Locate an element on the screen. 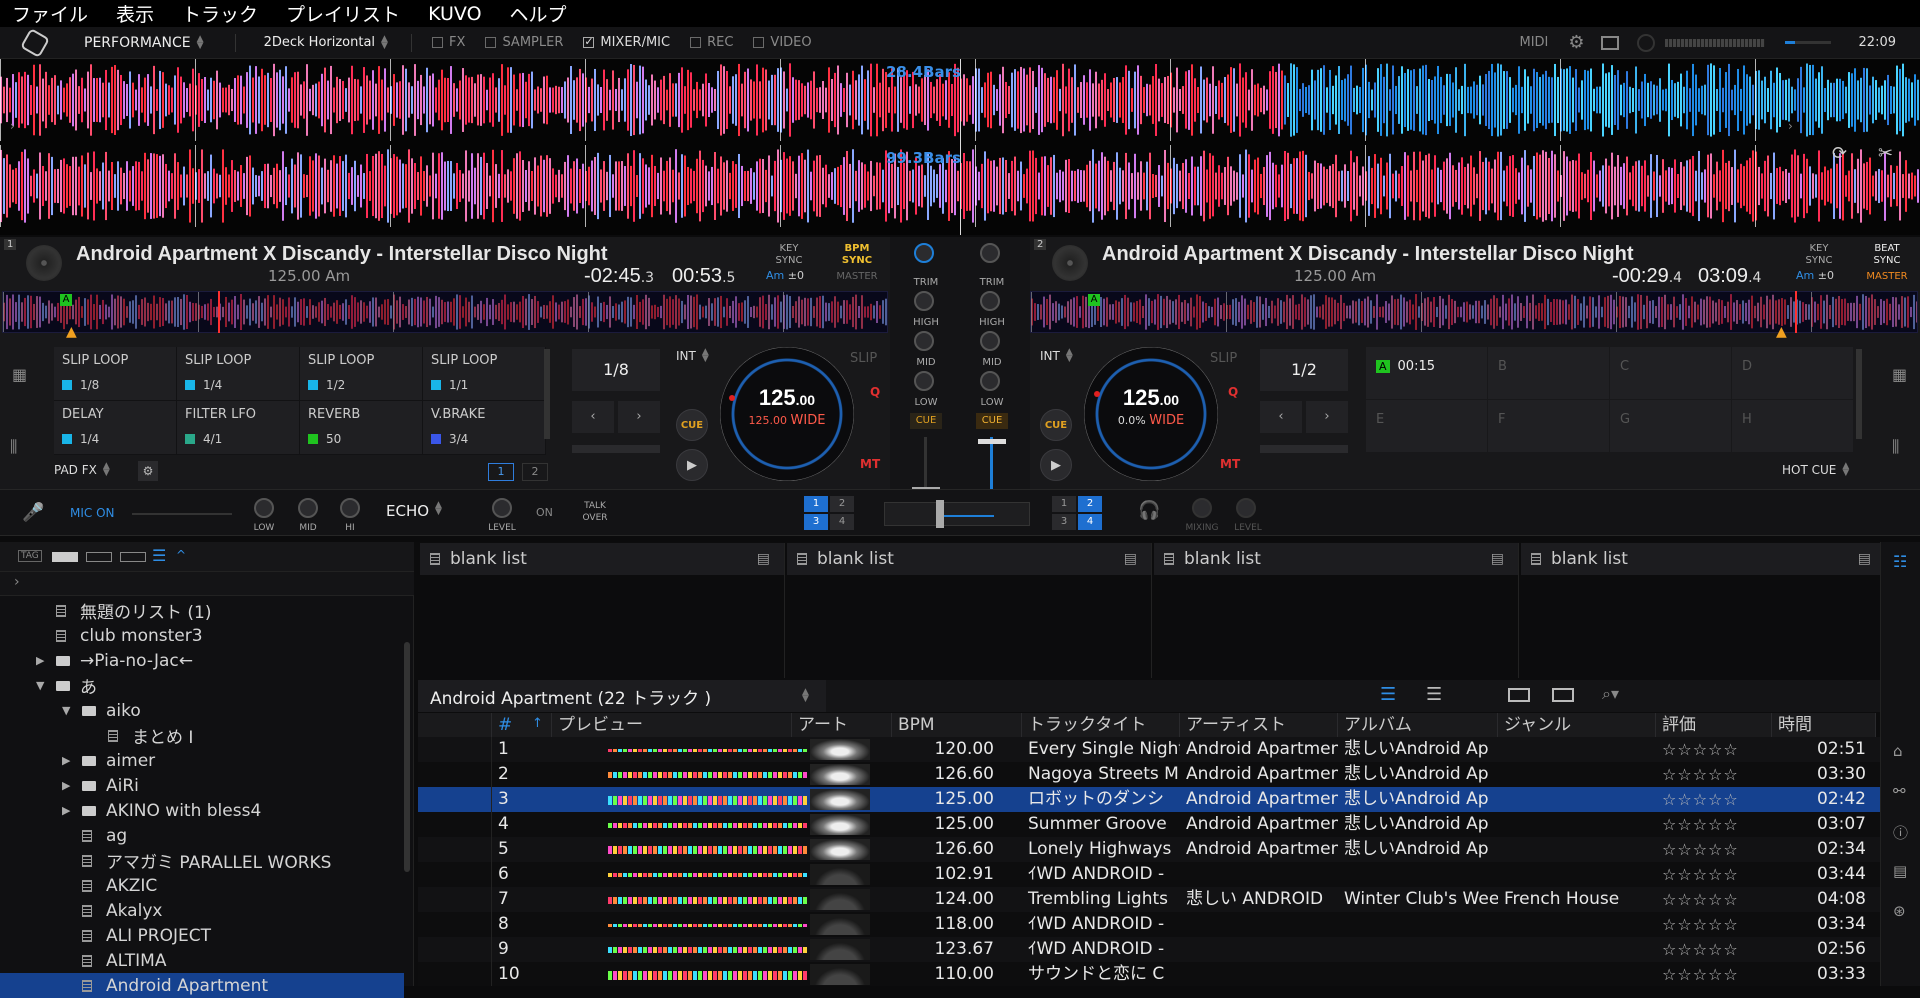  deck2-key-sync-button: KEY SYNC is located at coordinates (1819, 255).